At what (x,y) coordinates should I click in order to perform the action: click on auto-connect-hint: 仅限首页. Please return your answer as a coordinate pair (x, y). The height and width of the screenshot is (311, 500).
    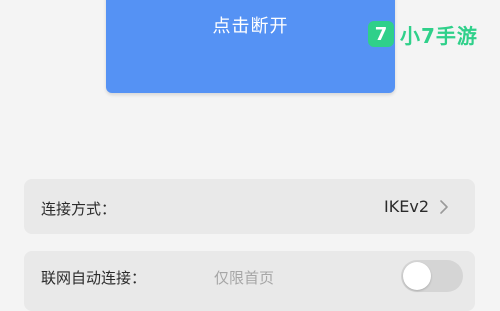
    Looking at the image, I should click on (244, 278).